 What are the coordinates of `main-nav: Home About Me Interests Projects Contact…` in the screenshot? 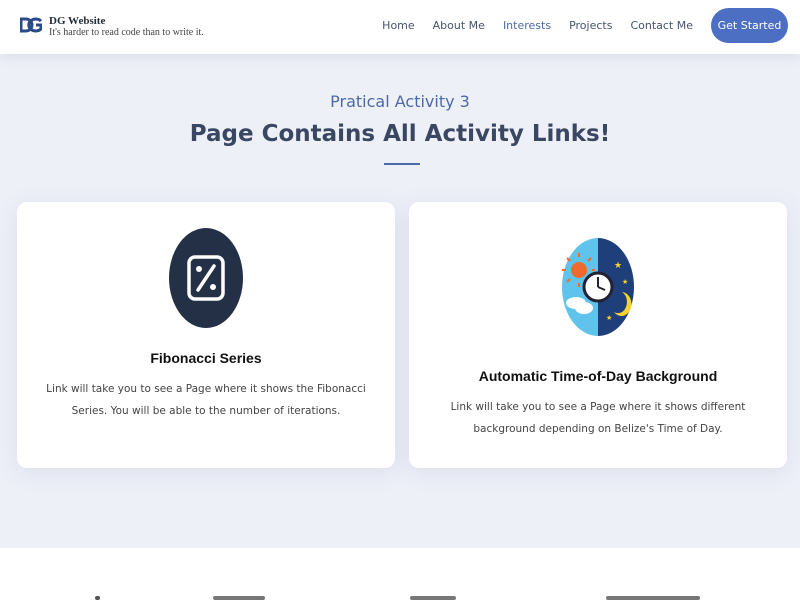 It's located at (576, 25).